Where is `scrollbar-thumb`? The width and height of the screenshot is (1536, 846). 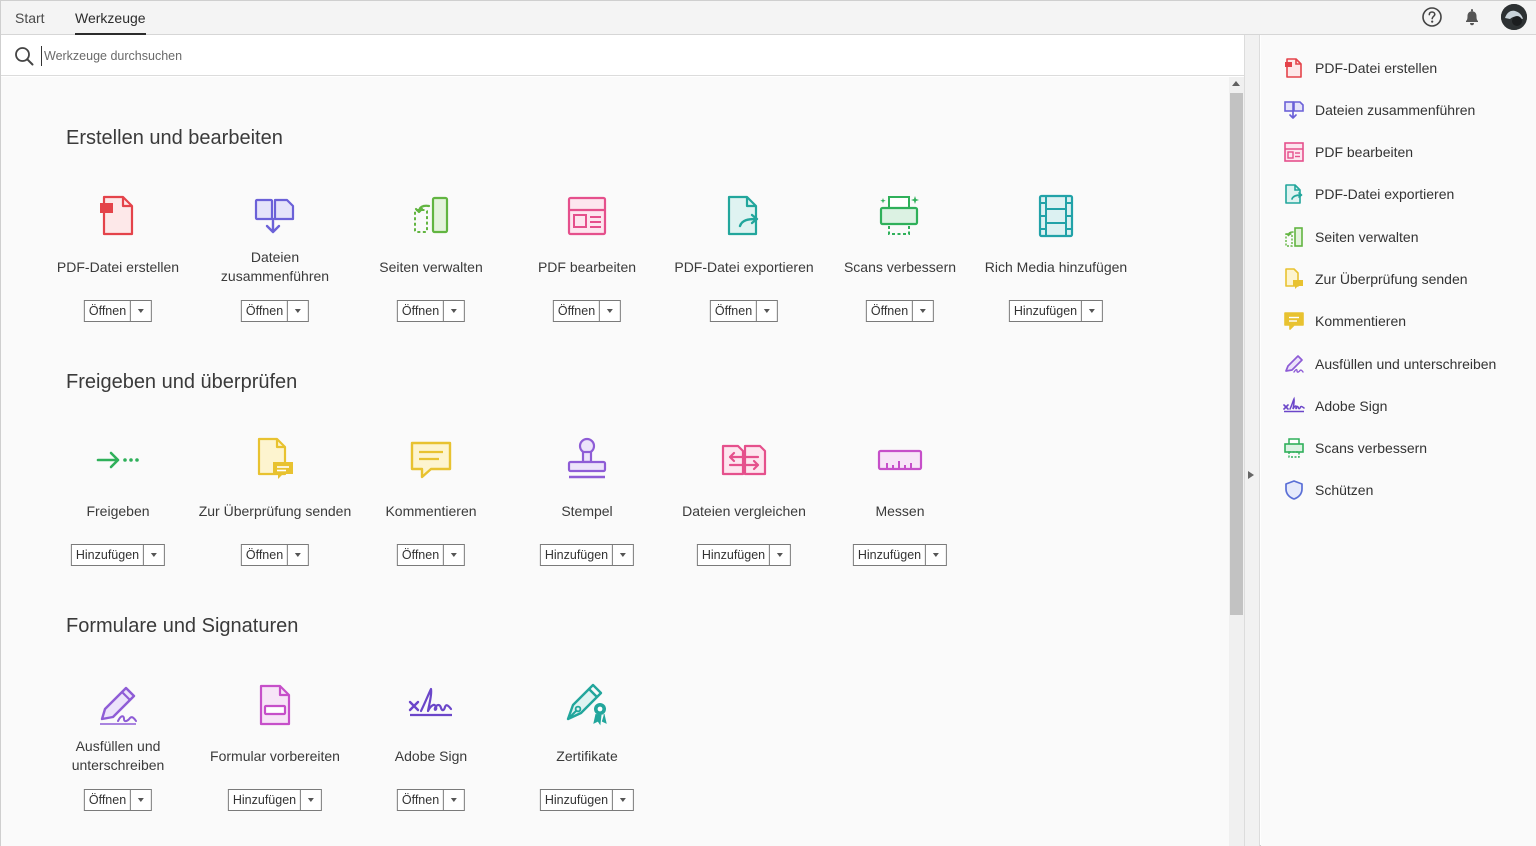
scrollbar-thumb is located at coordinates (1236, 354).